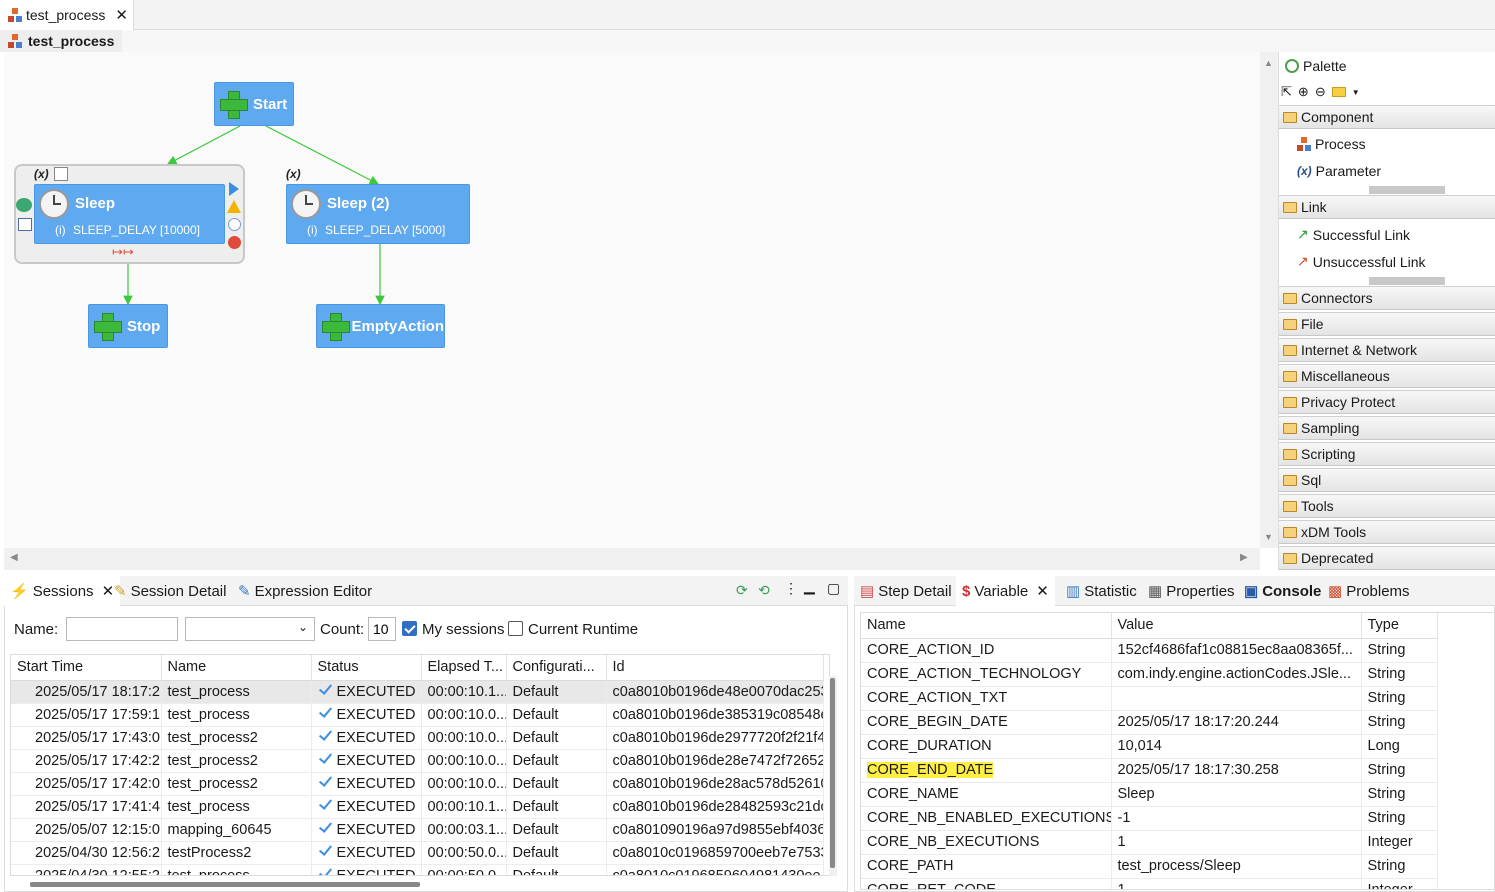 This screenshot has height=892, width=1495. What do you see at coordinates (742, 590) in the screenshot?
I see `refresh-icon: ⟳` at bounding box center [742, 590].